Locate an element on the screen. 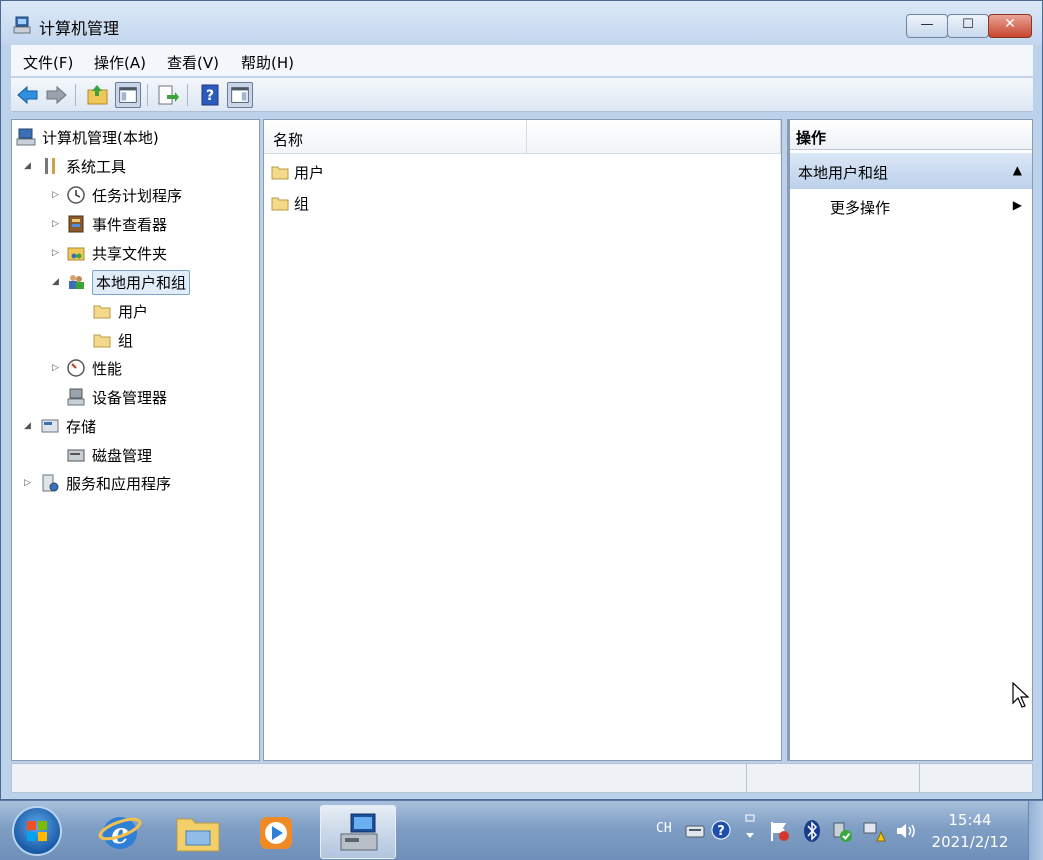  start-button is located at coordinates (37, 831).